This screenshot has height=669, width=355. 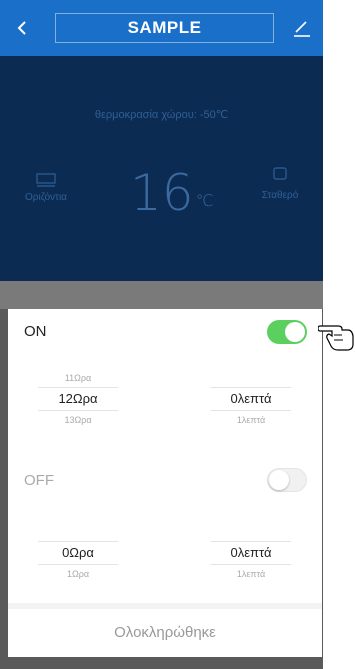 I want to click on timer-on-label: ON, so click(x=35, y=331).